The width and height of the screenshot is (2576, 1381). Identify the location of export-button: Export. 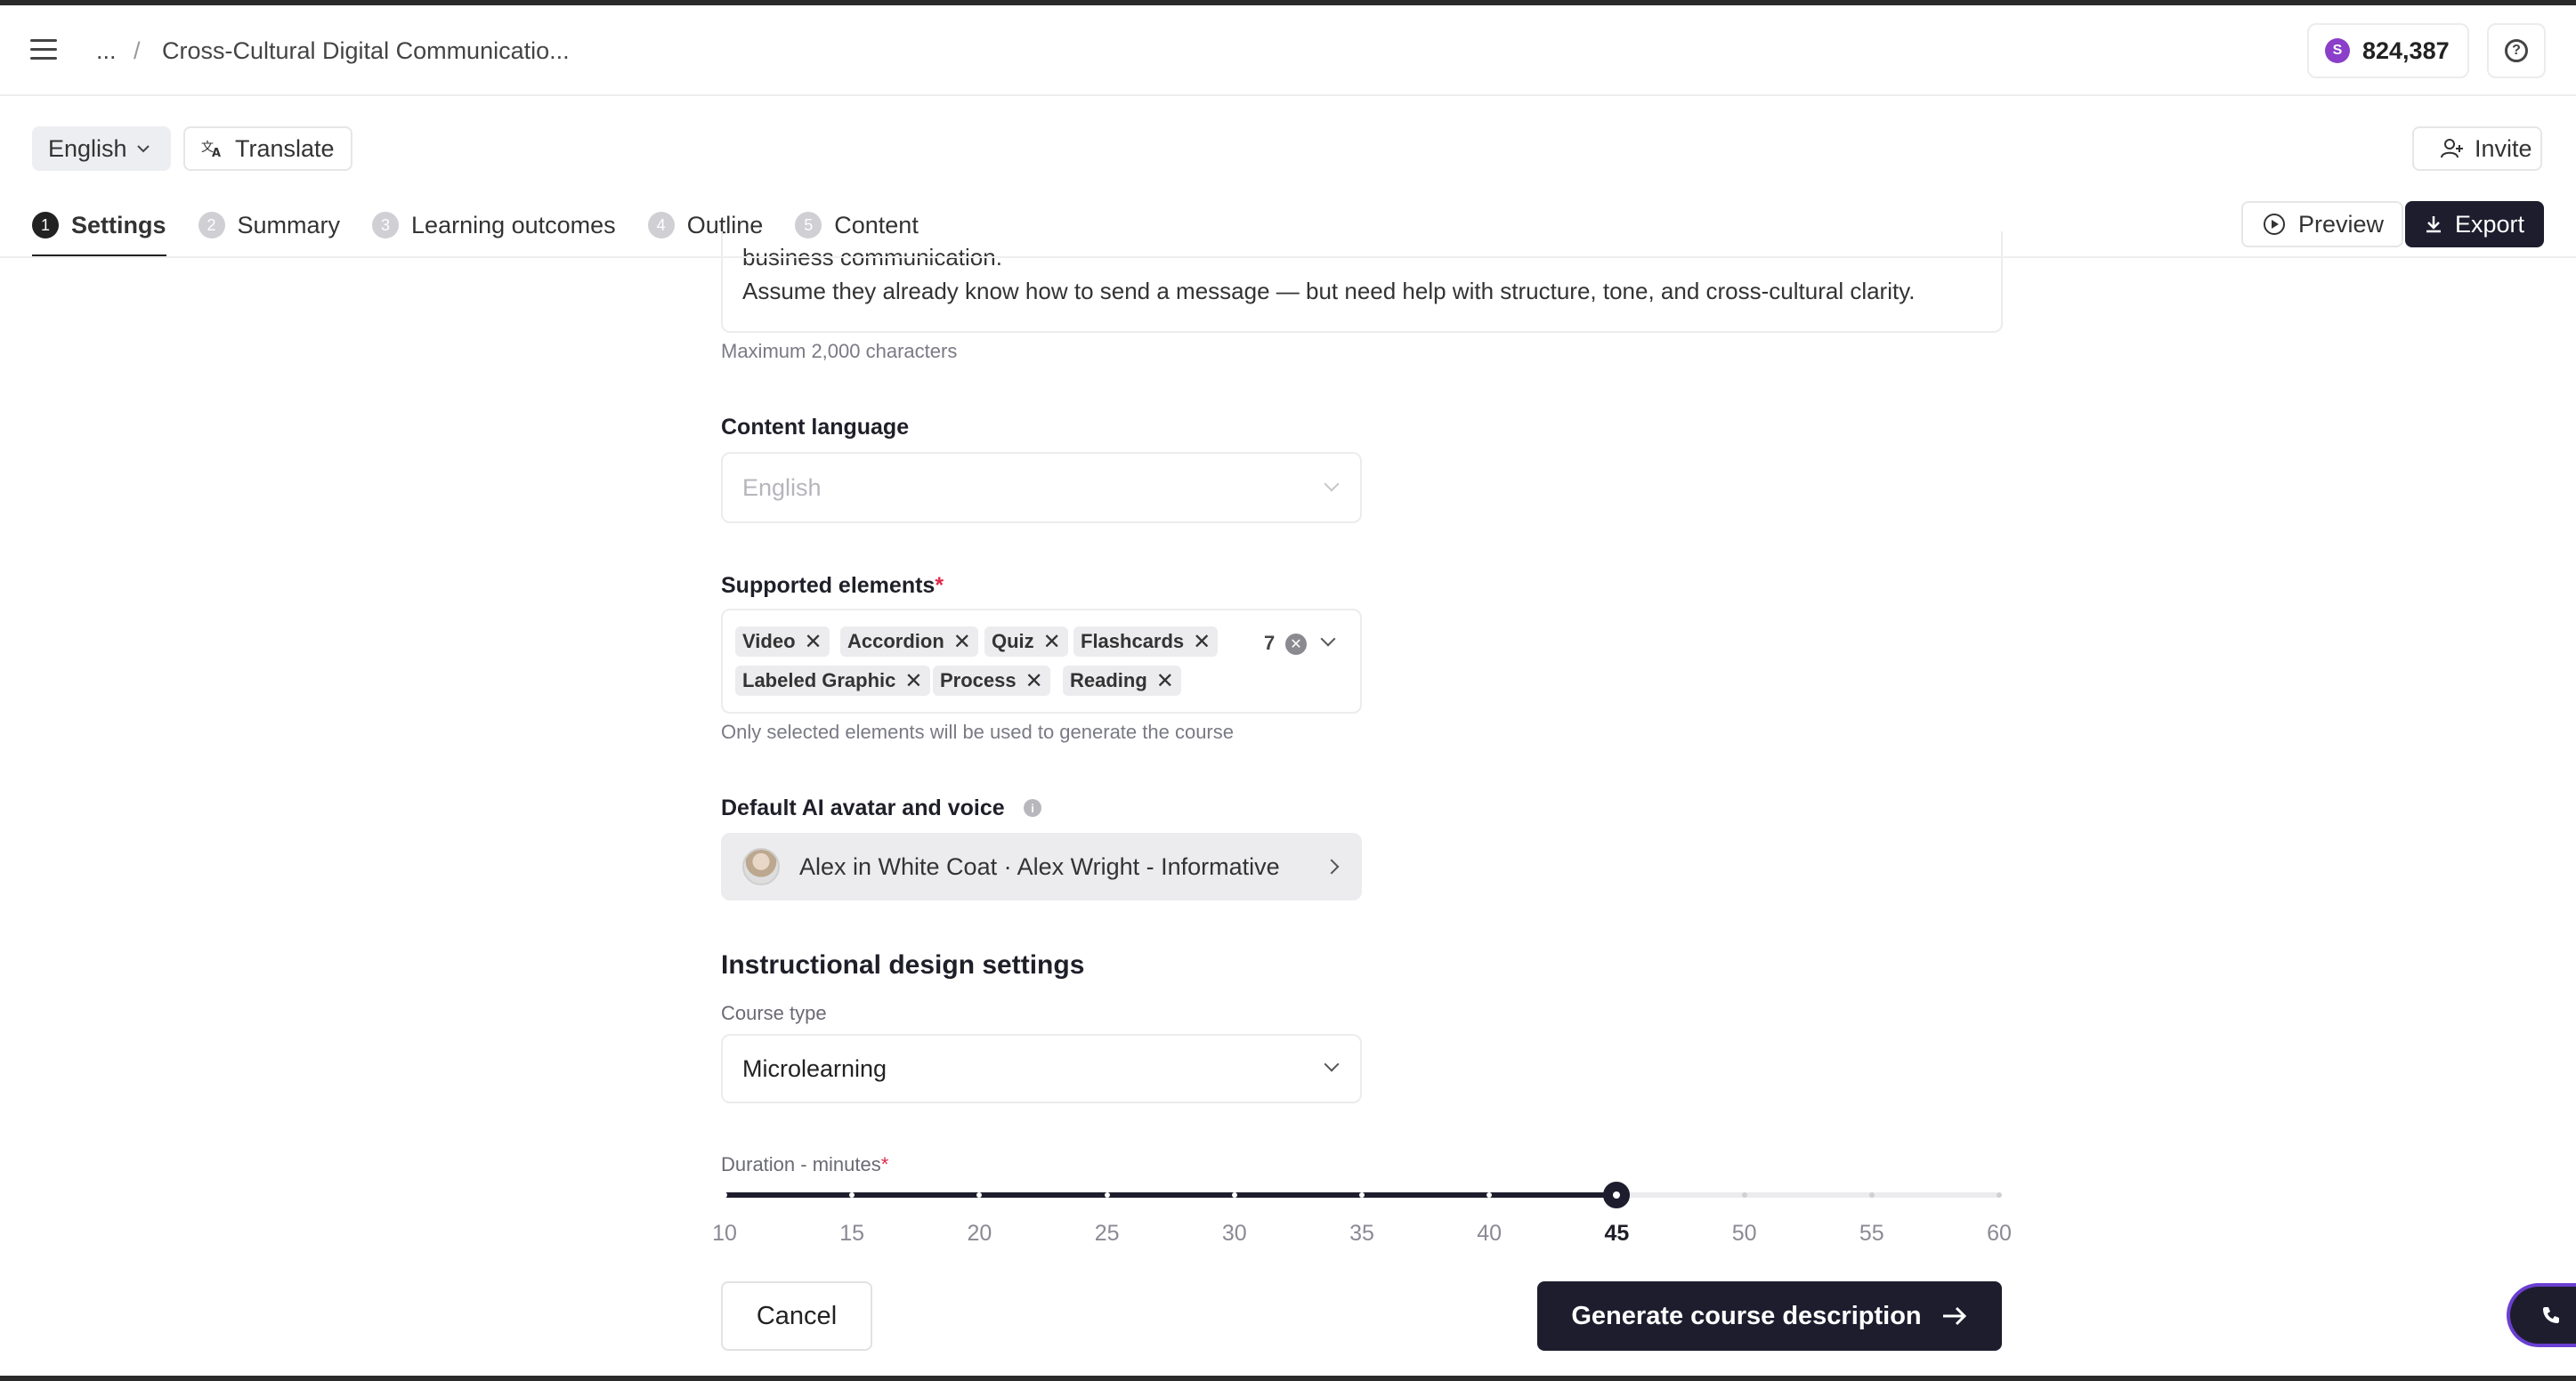
(2474, 224).